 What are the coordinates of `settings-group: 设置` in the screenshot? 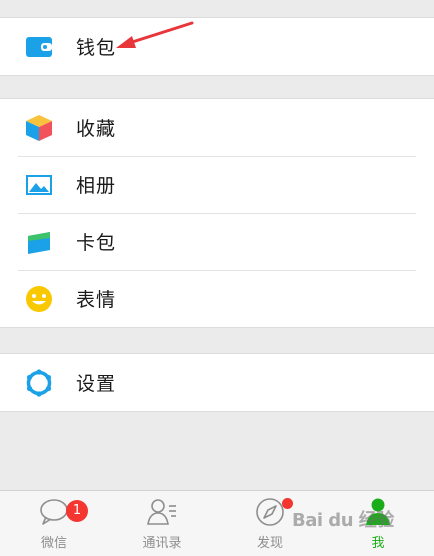 It's located at (217, 382).